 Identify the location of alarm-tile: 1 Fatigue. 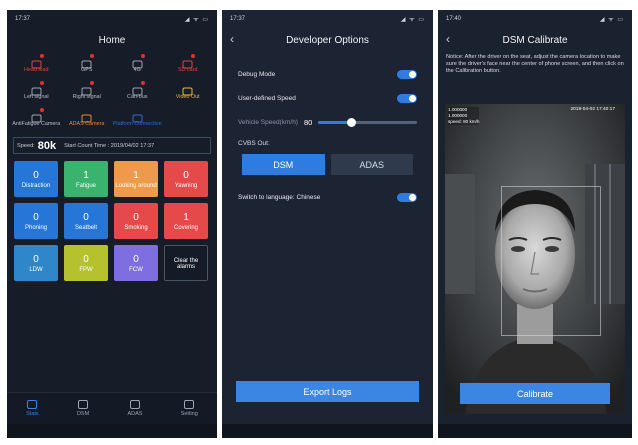
(86, 179).